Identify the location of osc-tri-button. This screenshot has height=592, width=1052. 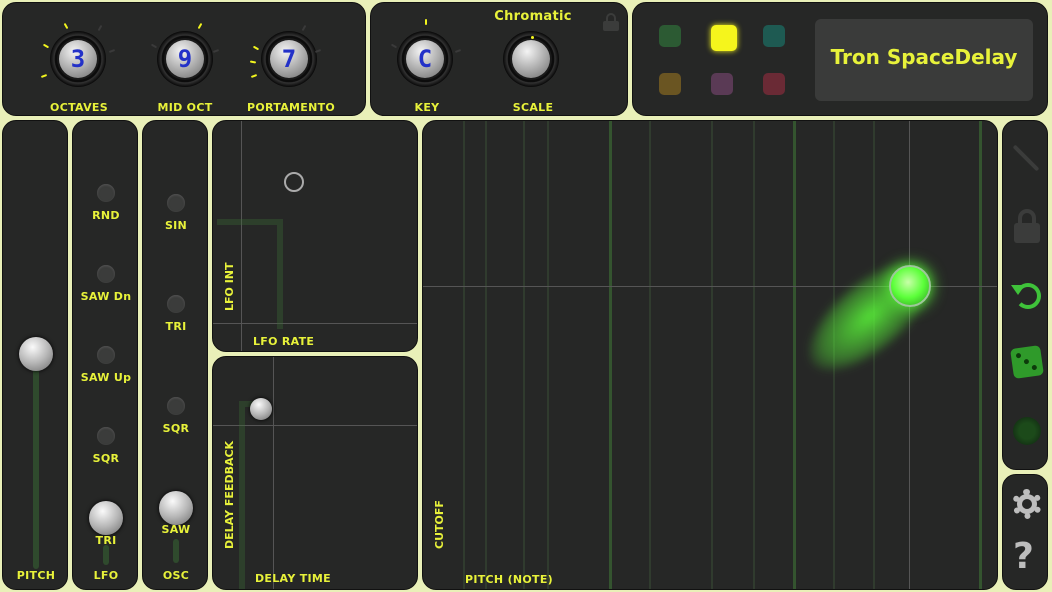
(176, 304).